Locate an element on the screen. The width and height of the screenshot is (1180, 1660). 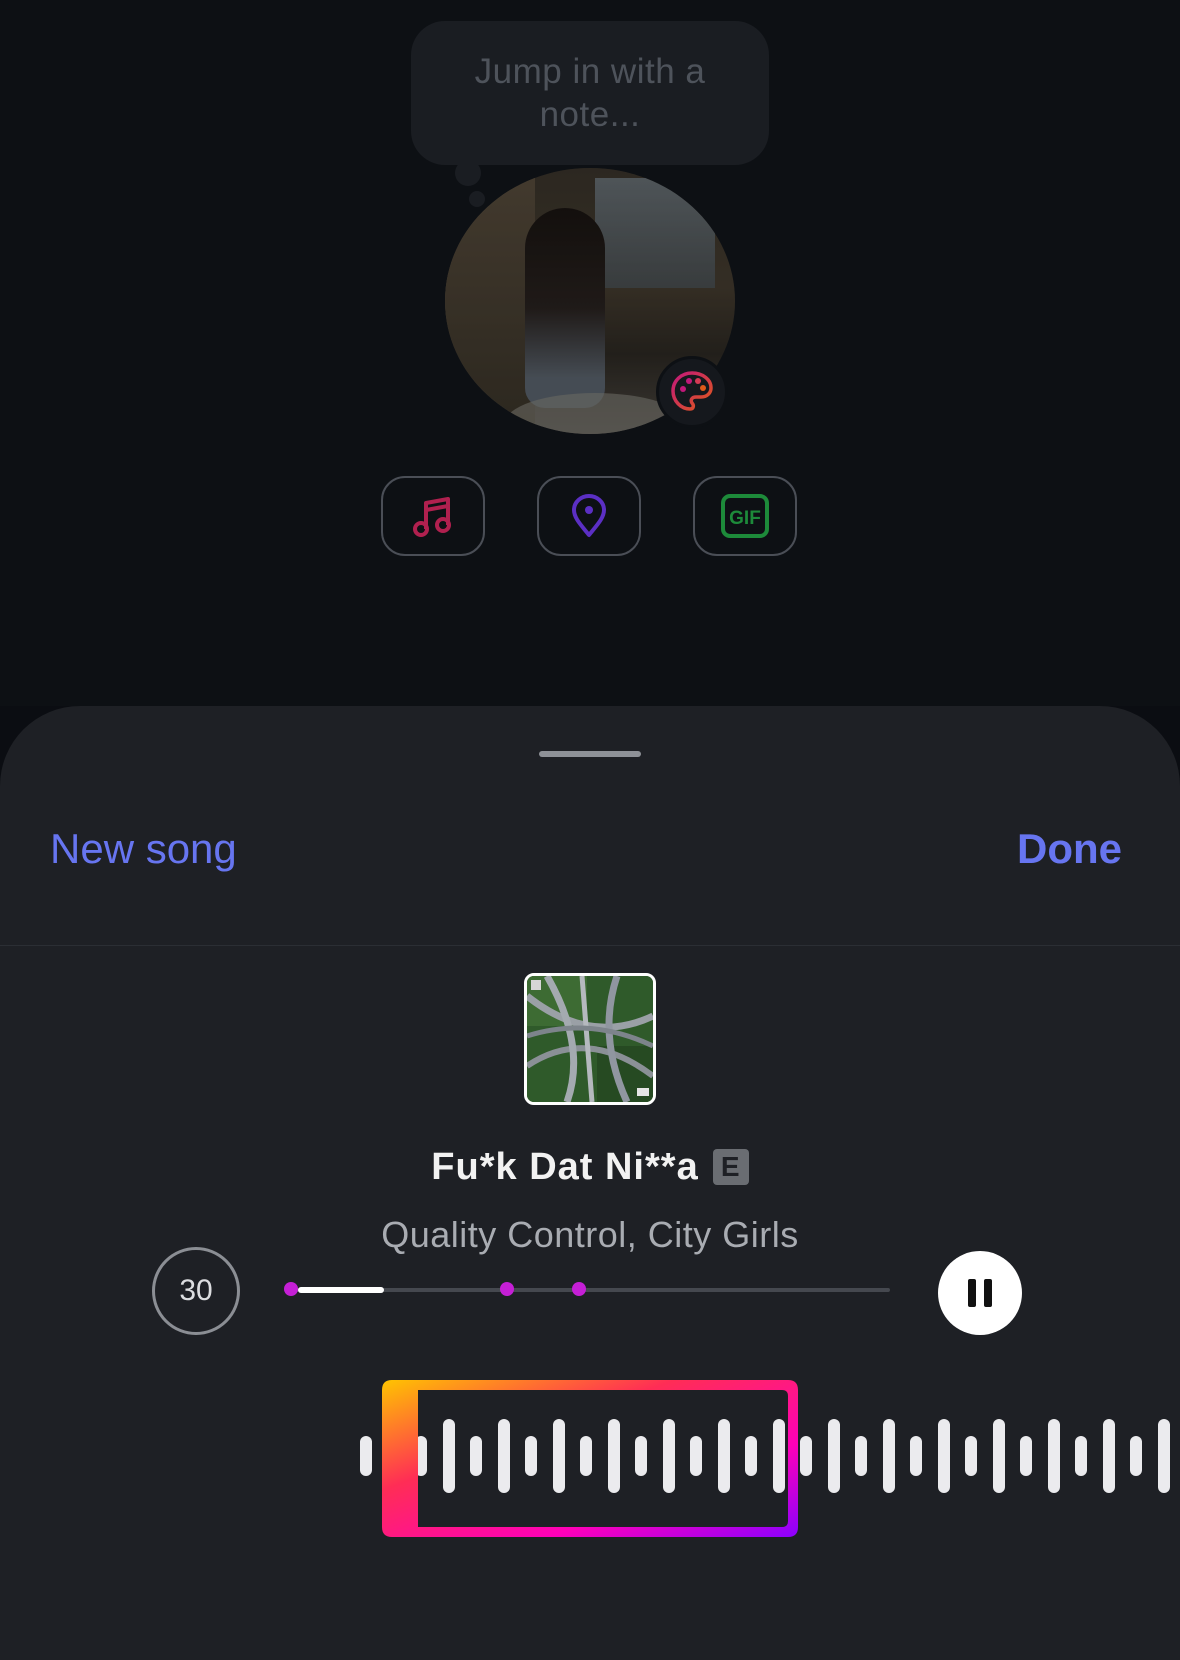
clip-duration-button: 30 is located at coordinates (196, 1291).